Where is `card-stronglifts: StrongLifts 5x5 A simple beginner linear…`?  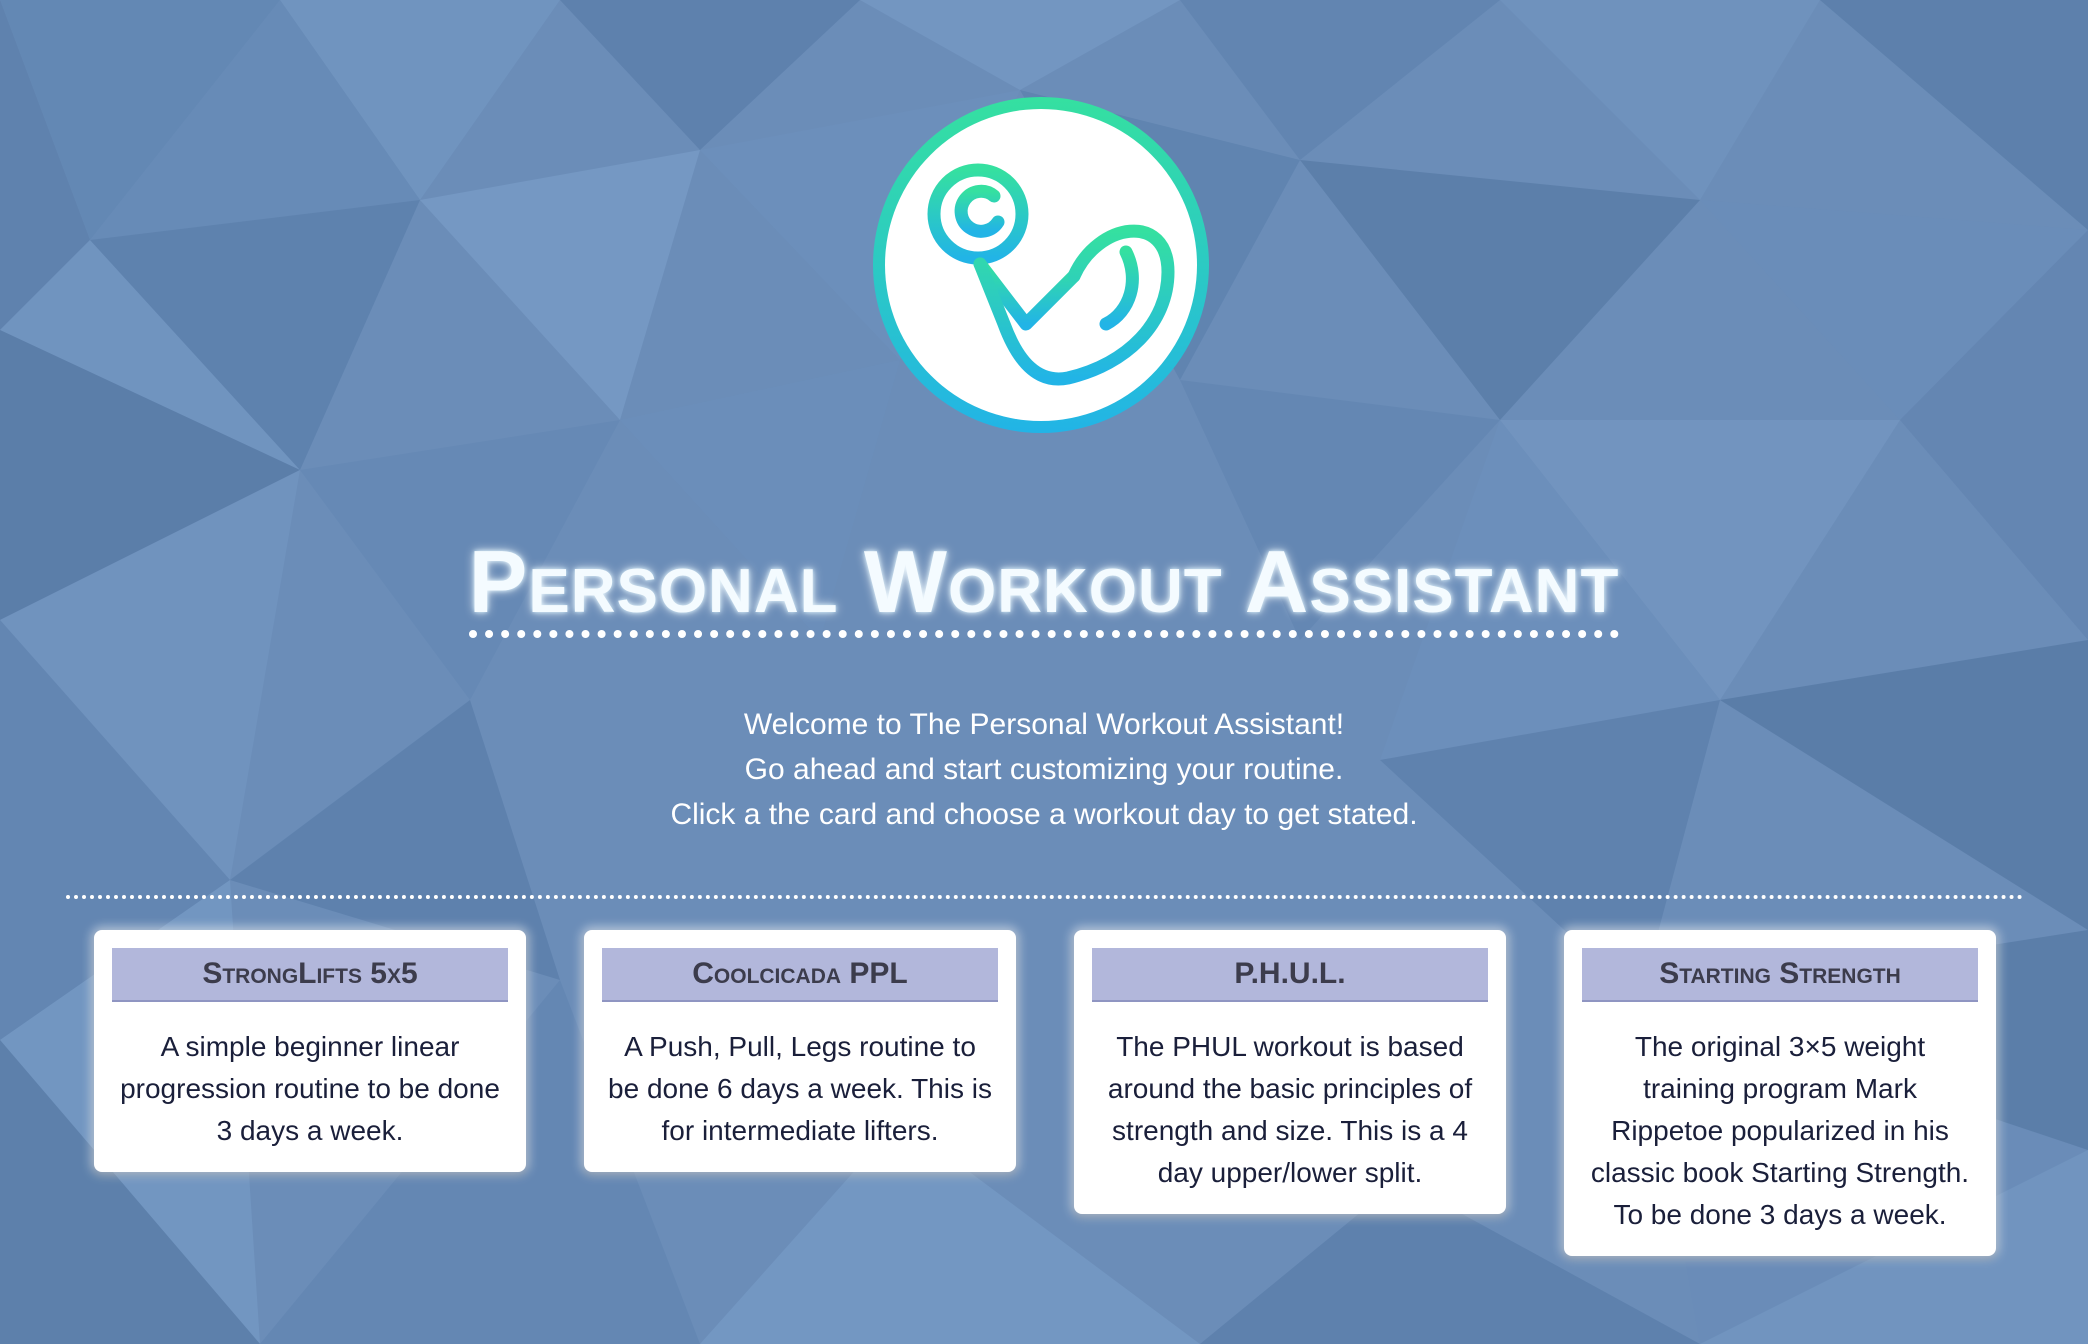
card-stronglifts: StrongLifts 5x5 A simple beginner linear… is located at coordinates (310, 1051).